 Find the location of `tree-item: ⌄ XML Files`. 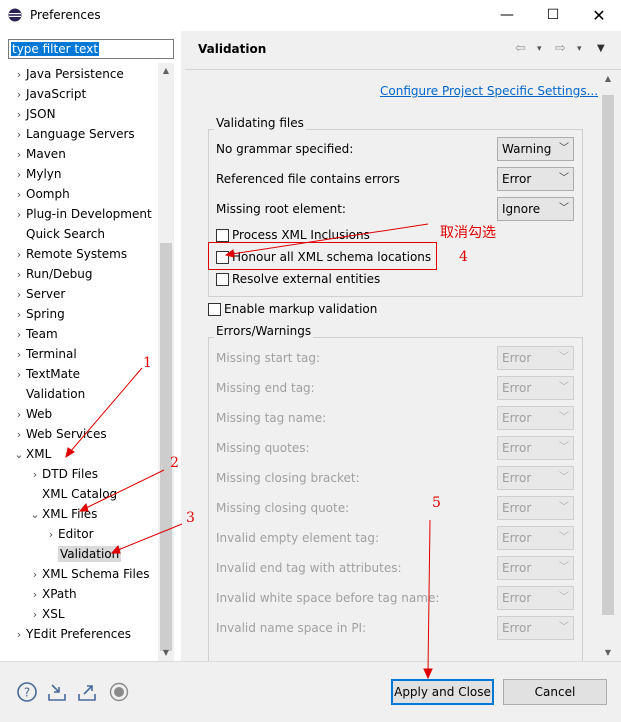

tree-item: ⌄ XML Files is located at coordinates (62, 514).